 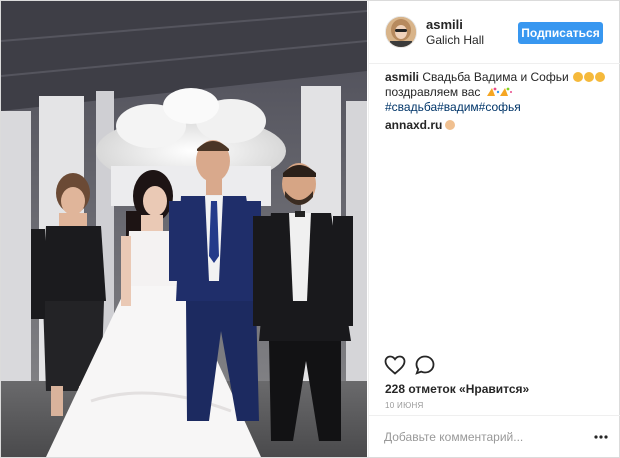 What do you see at coordinates (411, 107) in the screenshot?
I see `hashtag-link: #свадьба` at bounding box center [411, 107].